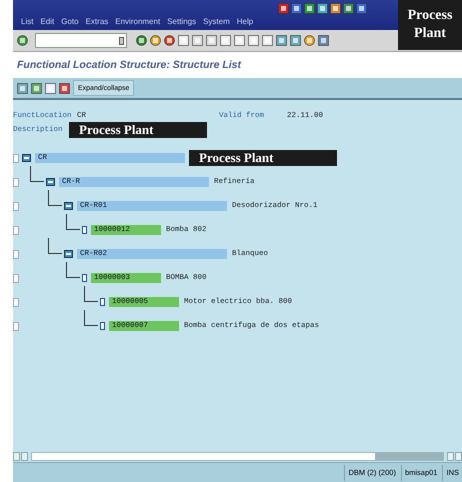  Describe the element at coordinates (216, 21) in the screenshot. I see `menu-item: System` at that location.